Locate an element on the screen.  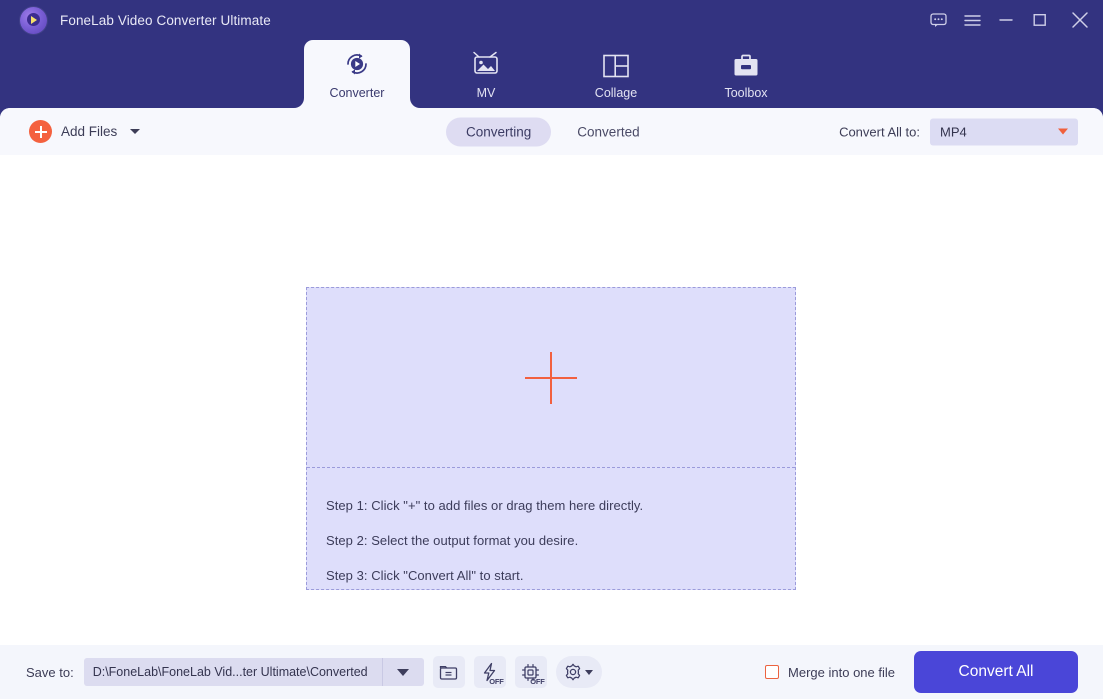
converting-converted-tabs: Converting Converted is located at coordinates (553, 131).